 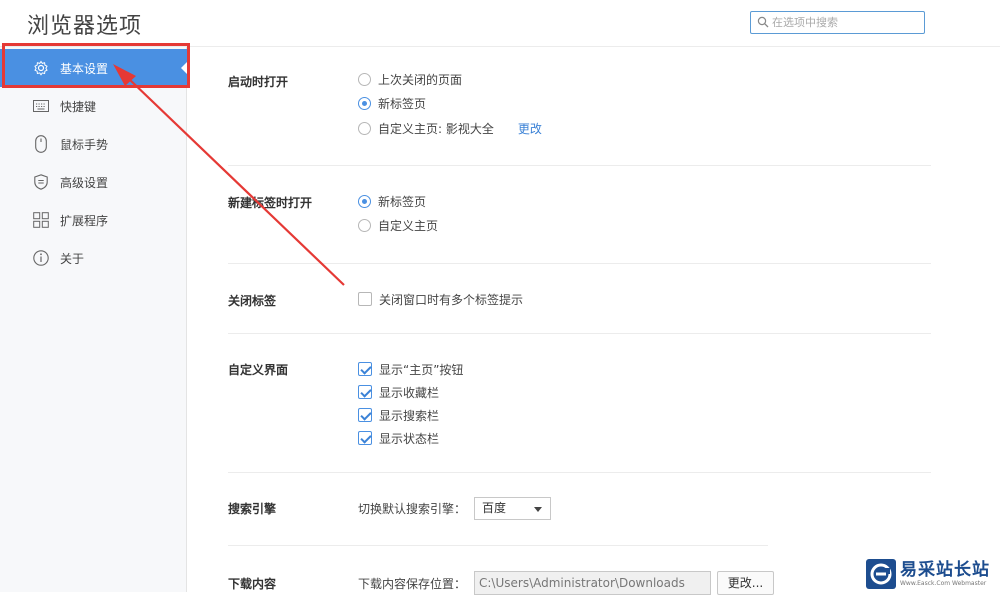 What do you see at coordinates (409, 438) in the screenshot?
I see `option-label: 显示状态栏` at bounding box center [409, 438].